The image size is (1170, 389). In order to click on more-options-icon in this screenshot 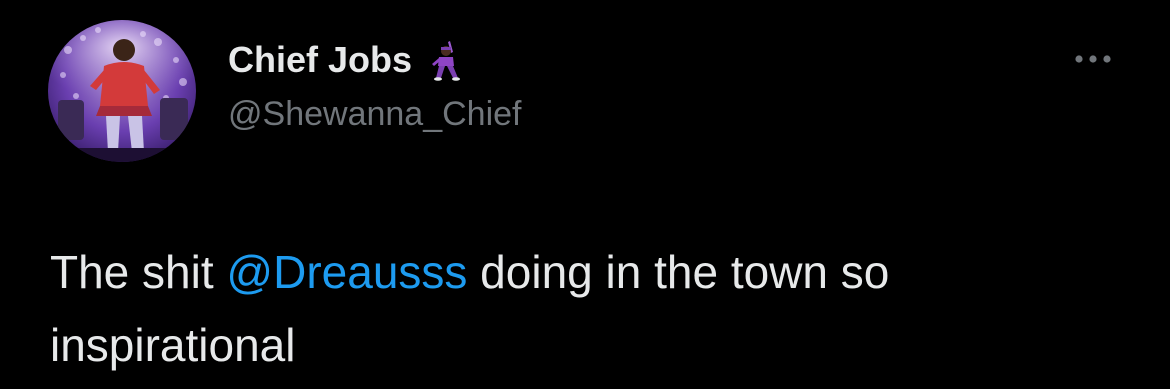, I will do `click(1093, 59)`.